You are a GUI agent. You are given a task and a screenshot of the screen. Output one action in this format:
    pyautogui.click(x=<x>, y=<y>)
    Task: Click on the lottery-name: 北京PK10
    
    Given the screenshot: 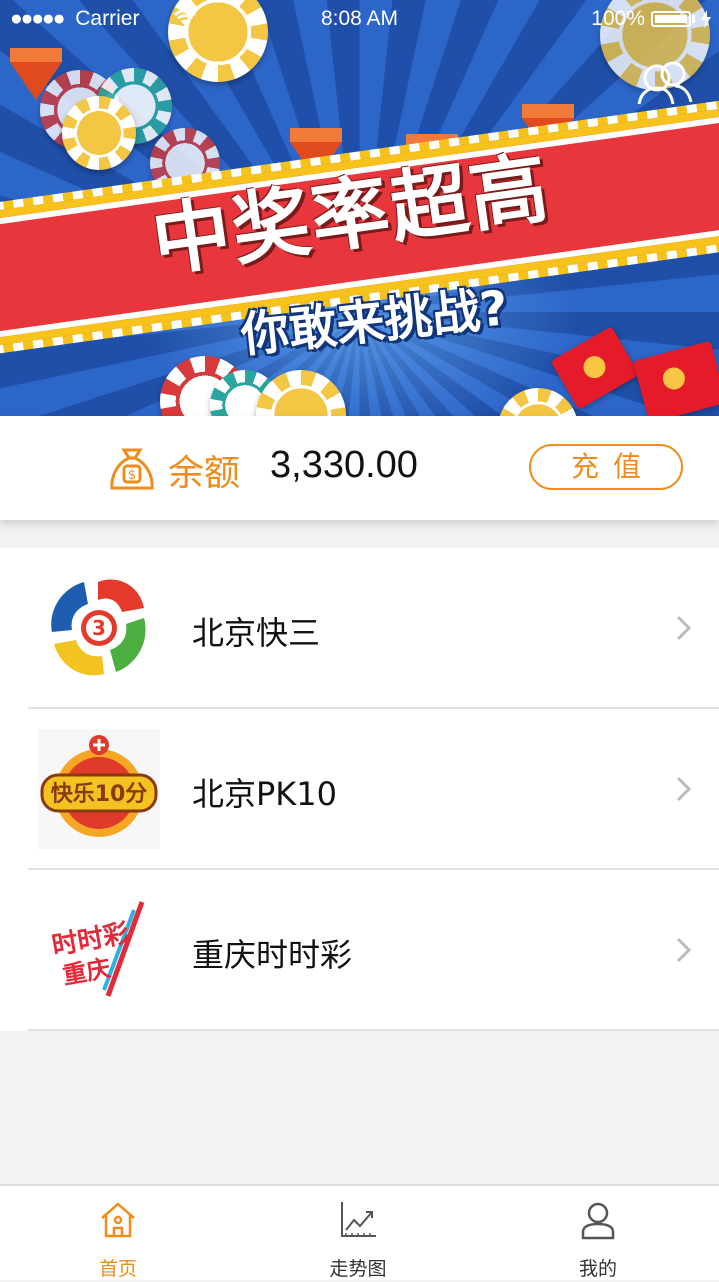 What is the action you would take?
    pyautogui.click(x=265, y=794)
    